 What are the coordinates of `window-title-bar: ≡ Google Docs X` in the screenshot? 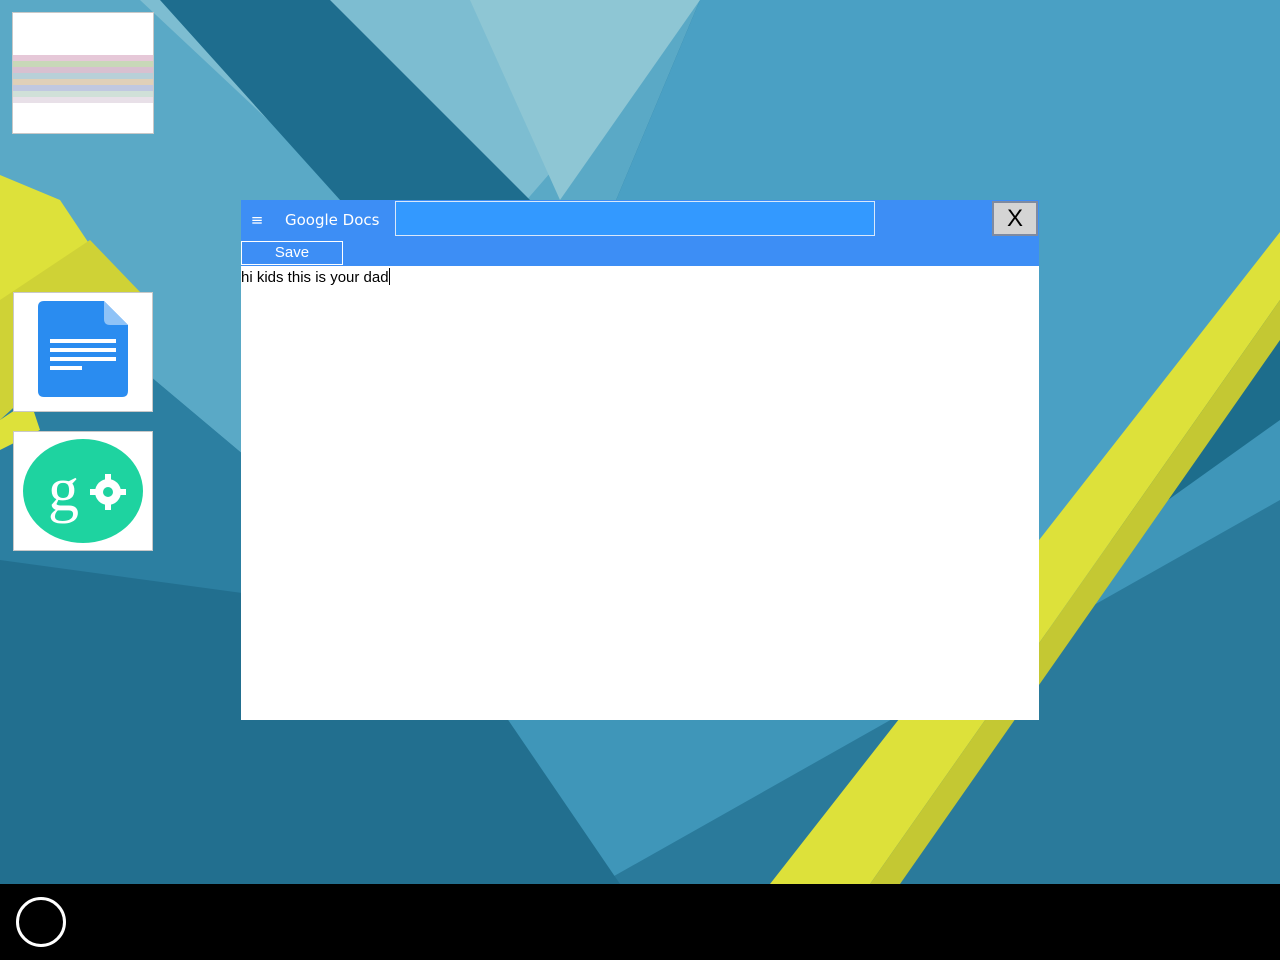 It's located at (640, 220).